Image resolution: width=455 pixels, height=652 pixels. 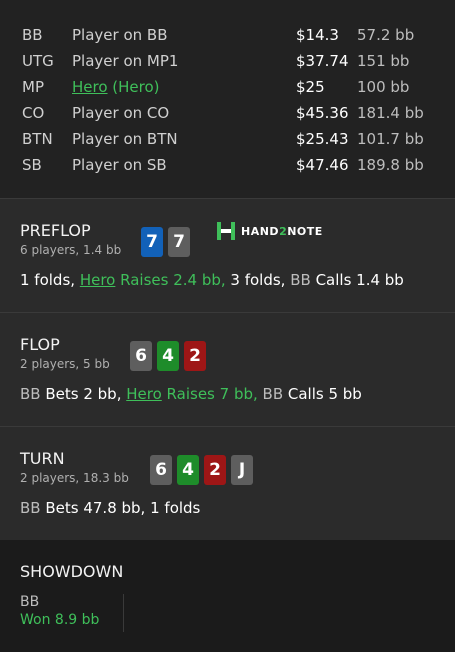 I want to click on board-cards: 6 4 2 J, so click(x=201, y=470).